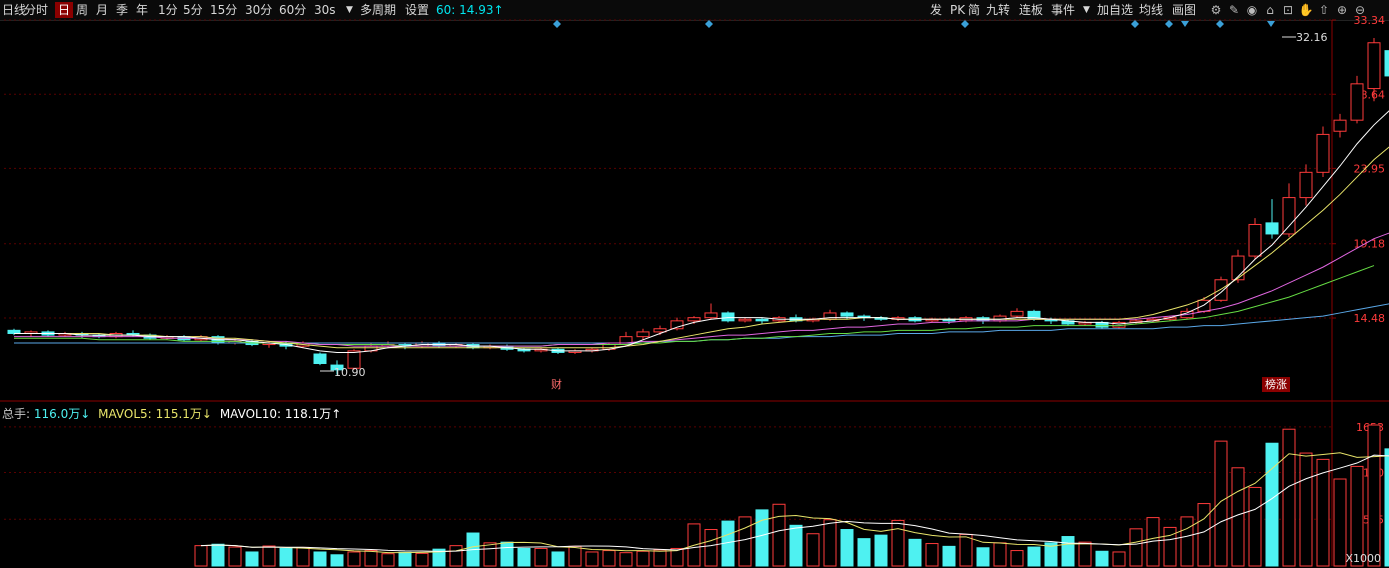 The image size is (1389, 568). I want to click on mavol10-label: MAVOL10:, so click(250, 414).